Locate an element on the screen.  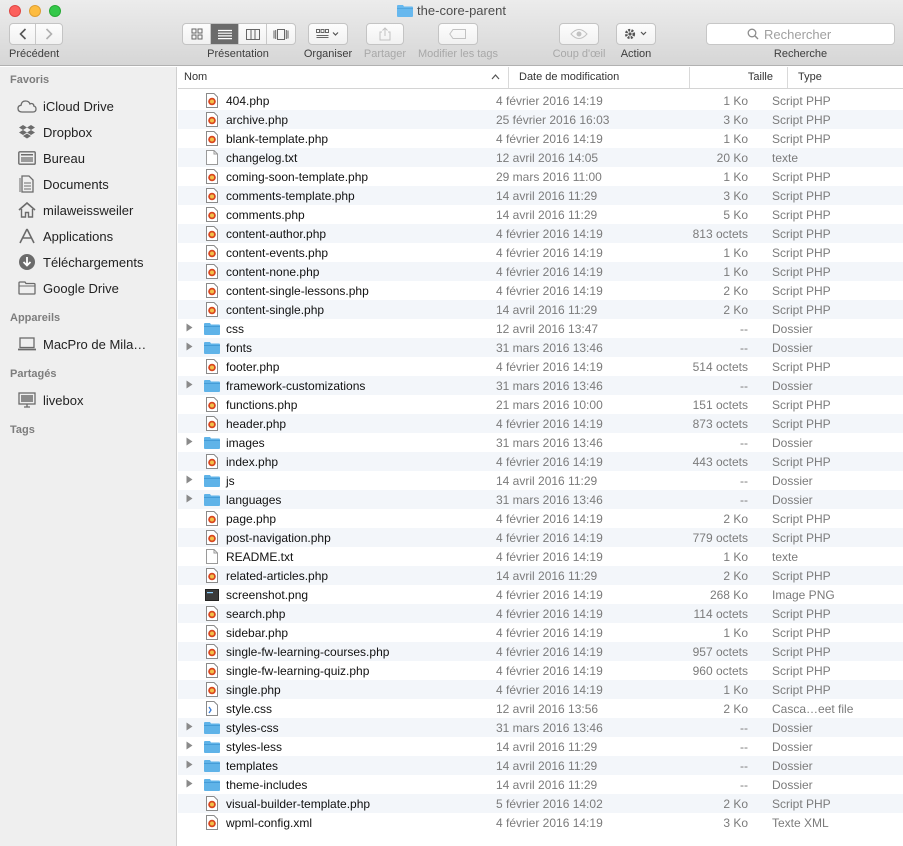
forward-button is located at coordinates (49, 34).